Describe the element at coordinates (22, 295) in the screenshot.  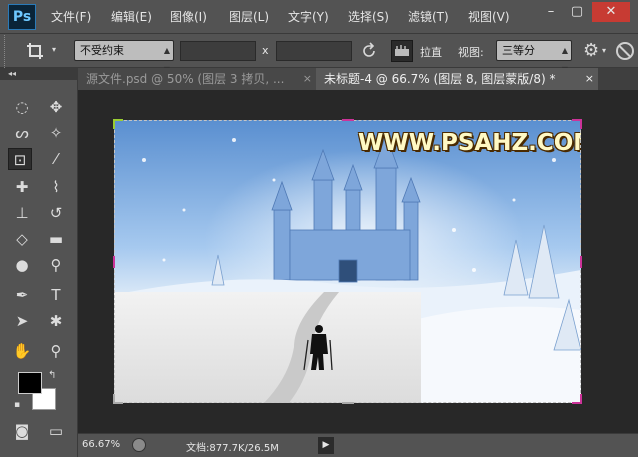
I see `pen-tool-icon: ✒` at that location.